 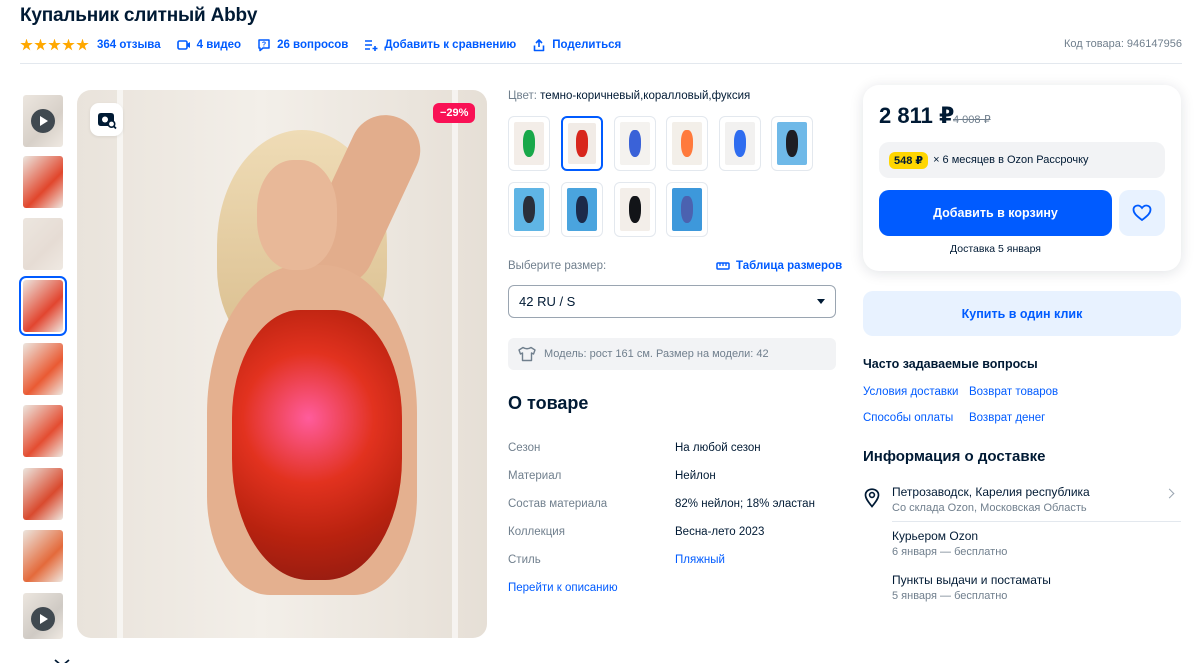 I want to click on property-value: 82% нейлон; 18% эластан, so click(x=745, y=504).